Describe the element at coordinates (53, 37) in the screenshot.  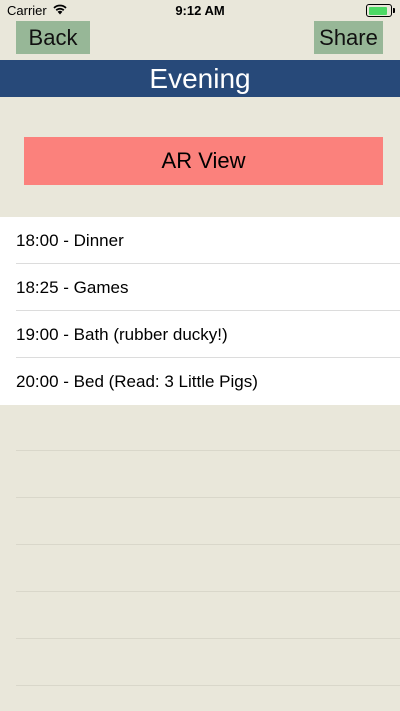
I see `back-button: Back` at that location.